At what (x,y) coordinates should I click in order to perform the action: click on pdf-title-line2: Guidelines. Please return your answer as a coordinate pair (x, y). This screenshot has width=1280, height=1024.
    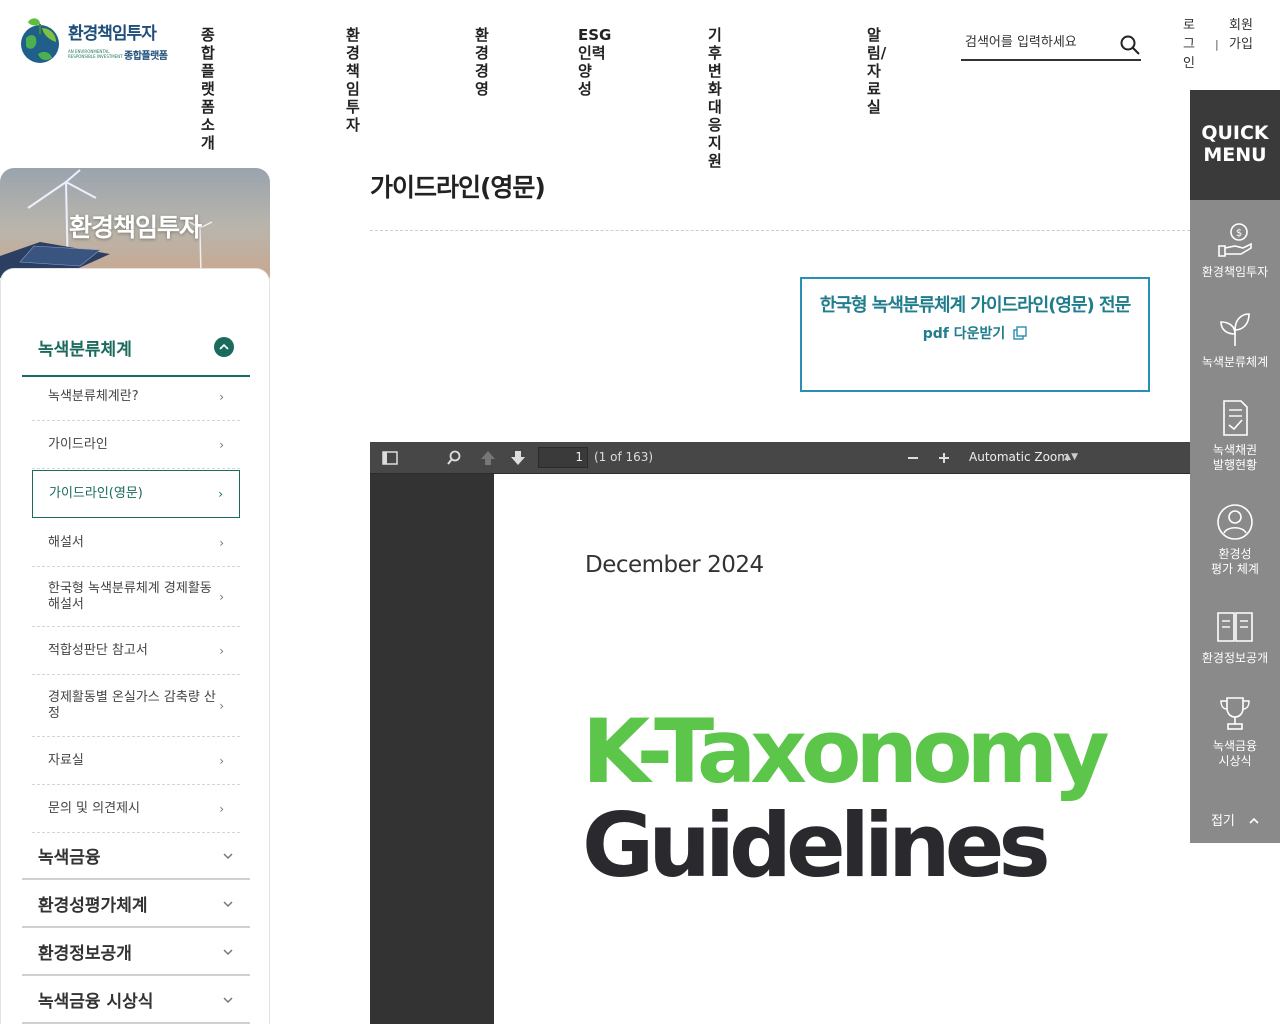
    Looking at the image, I should click on (816, 845).